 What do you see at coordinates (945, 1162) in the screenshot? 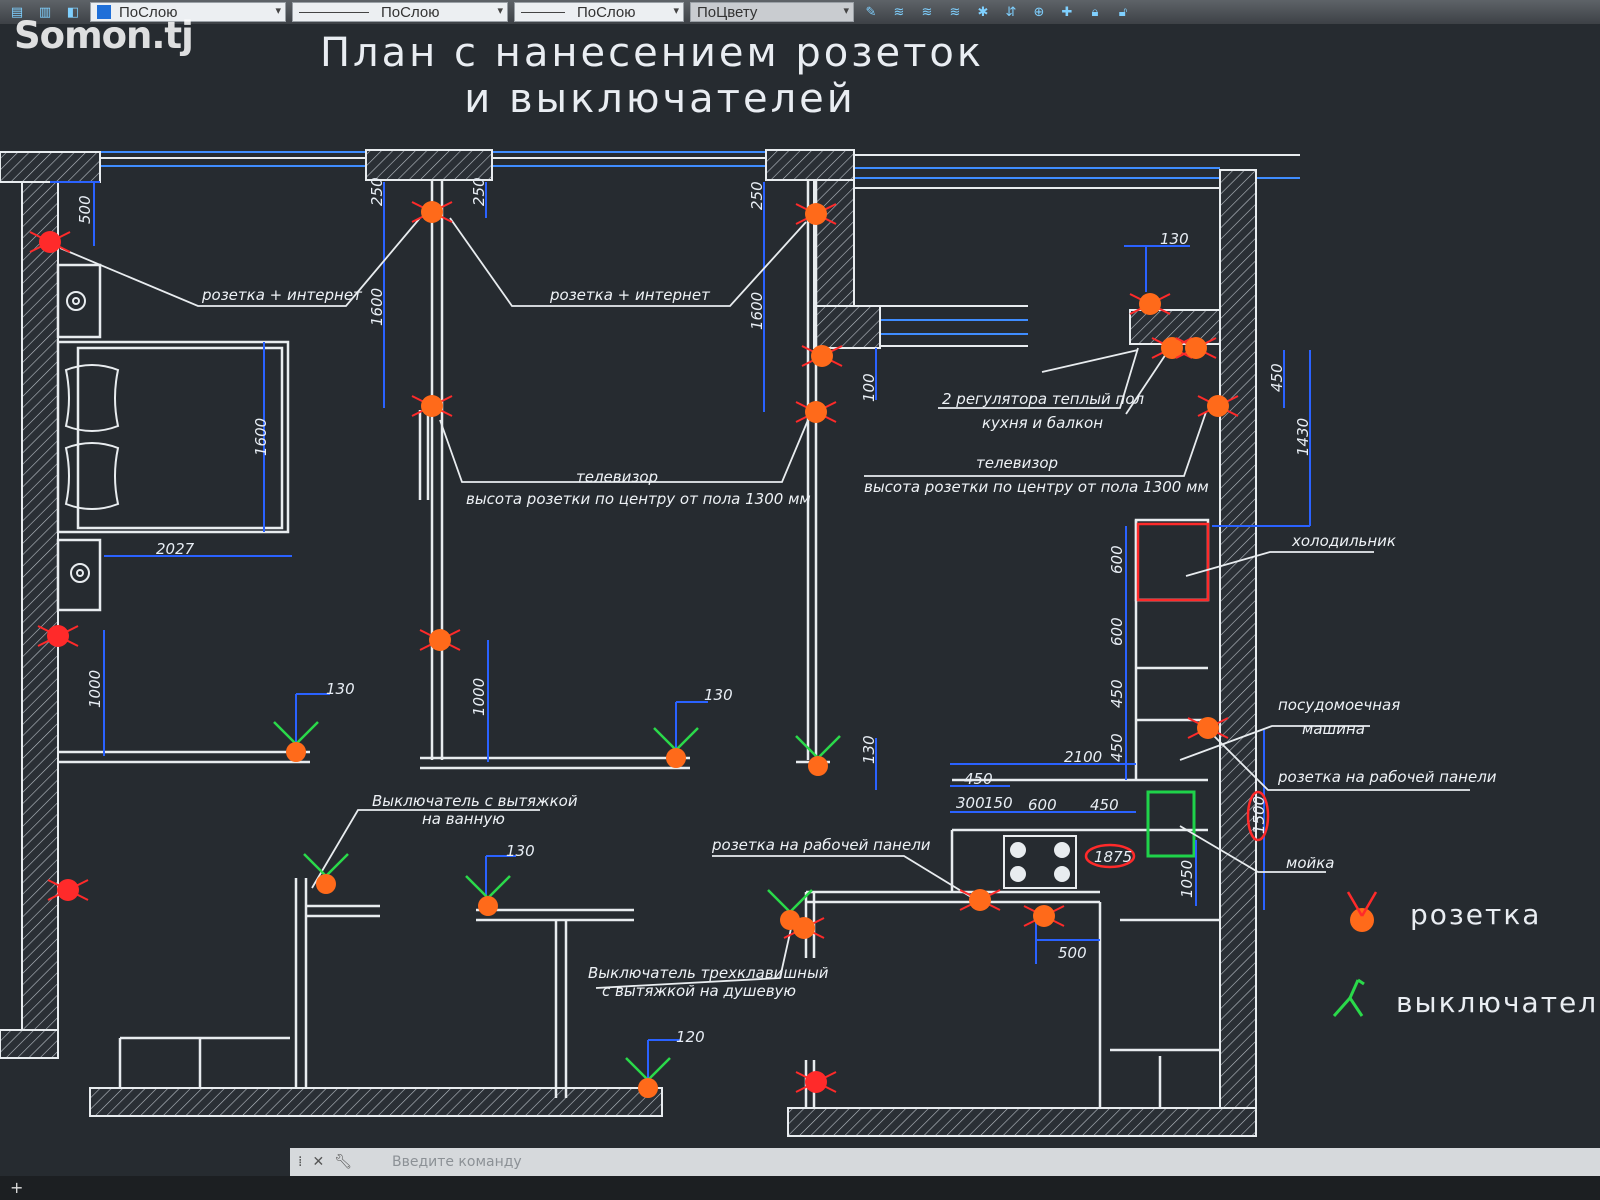
I see `command-line: ⁞ ✕ 🔧︎ Введите команду` at bounding box center [945, 1162].